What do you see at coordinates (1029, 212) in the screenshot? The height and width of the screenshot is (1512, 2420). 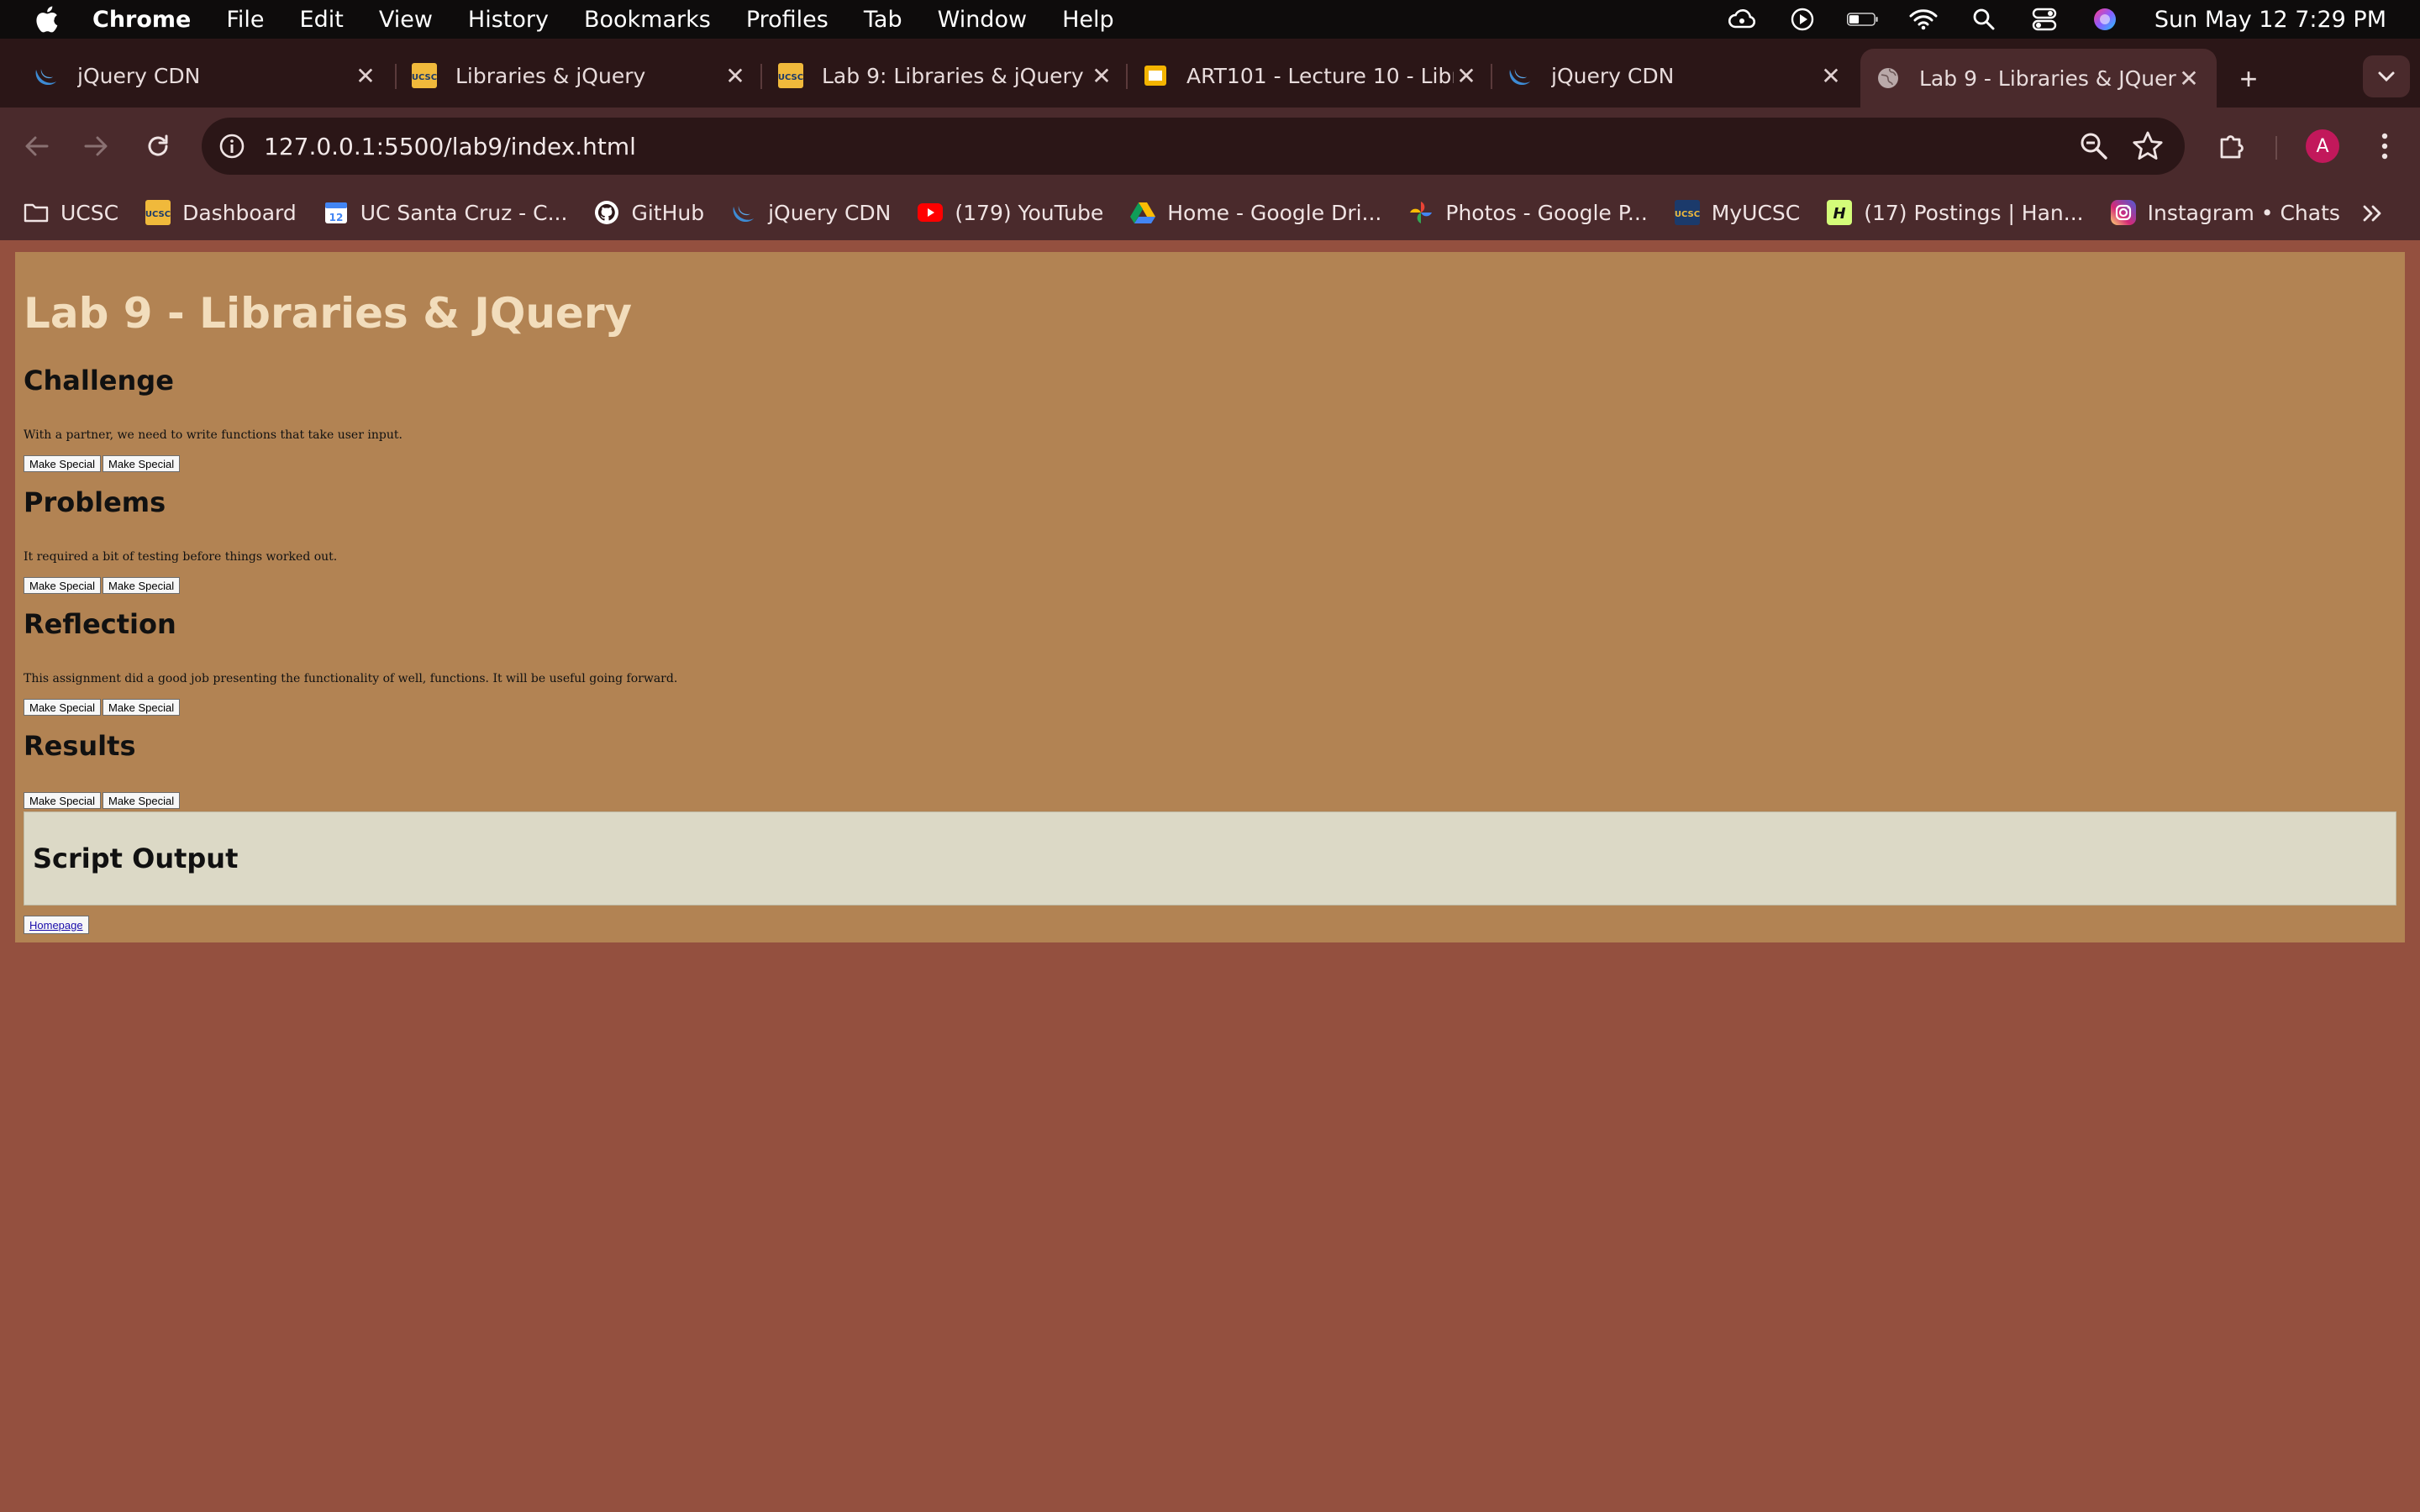 I see `bookmark-label: (179) YouTube` at bounding box center [1029, 212].